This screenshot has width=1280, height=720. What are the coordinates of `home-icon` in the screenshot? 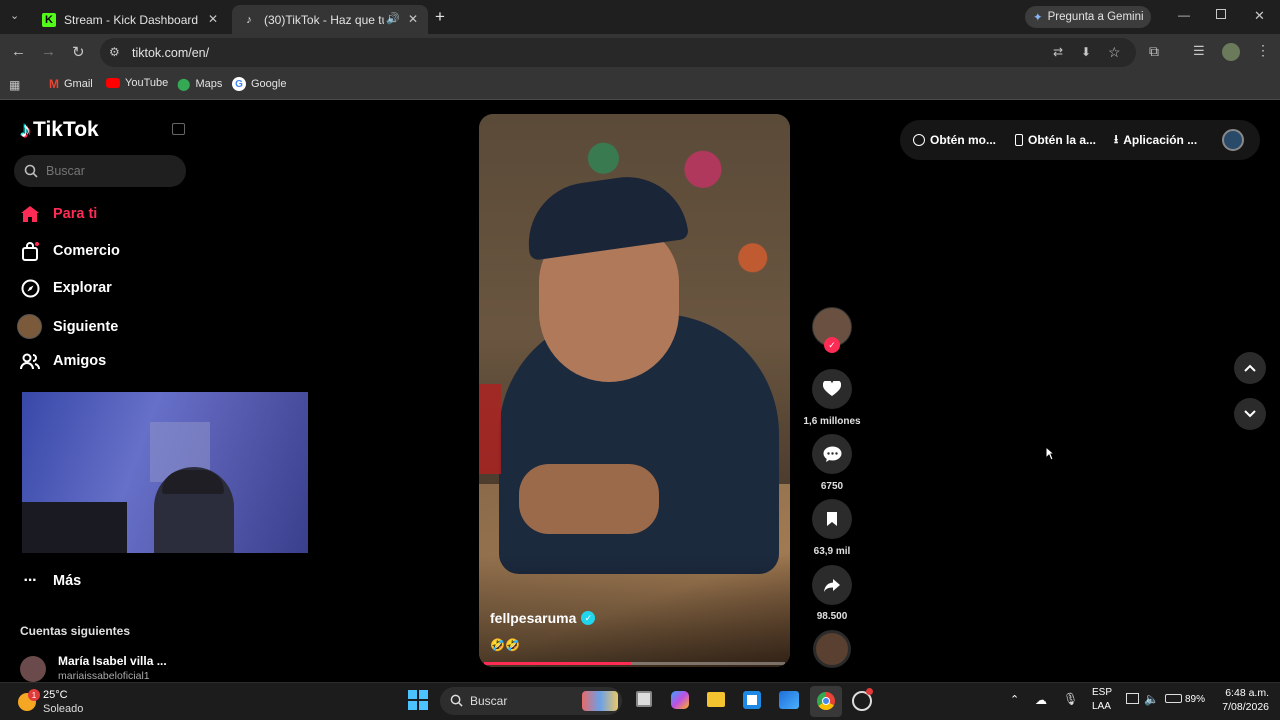 It's located at (30, 214).